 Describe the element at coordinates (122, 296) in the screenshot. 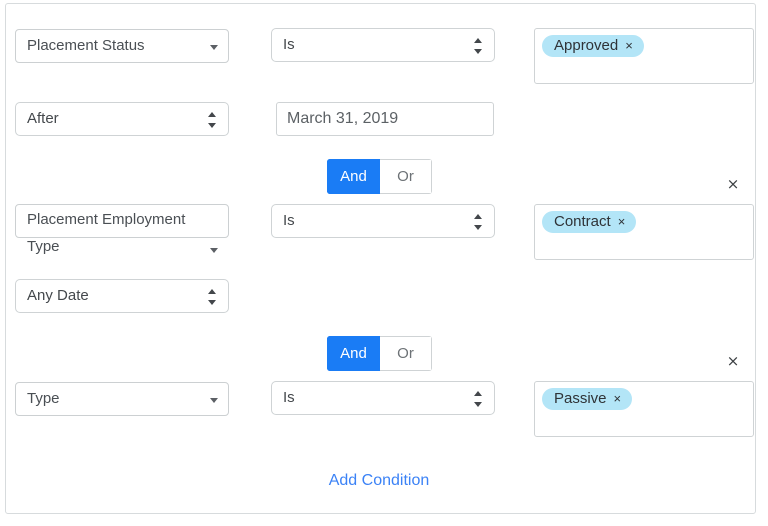

I see `condition-daterange-select-1: Any Date` at that location.